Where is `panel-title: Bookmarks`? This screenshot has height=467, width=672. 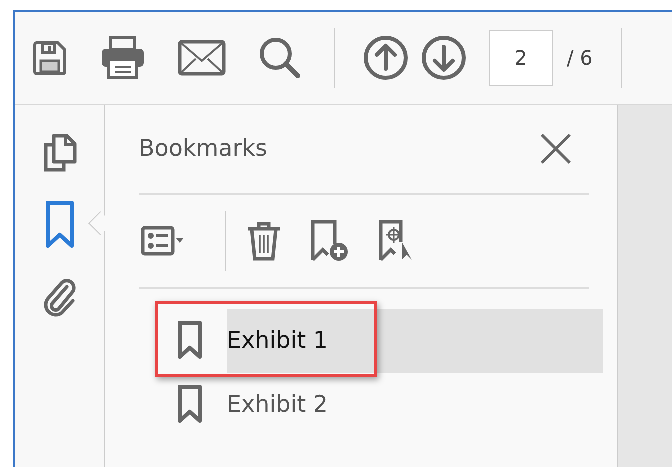
panel-title: Bookmarks is located at coordinates (203, 149).